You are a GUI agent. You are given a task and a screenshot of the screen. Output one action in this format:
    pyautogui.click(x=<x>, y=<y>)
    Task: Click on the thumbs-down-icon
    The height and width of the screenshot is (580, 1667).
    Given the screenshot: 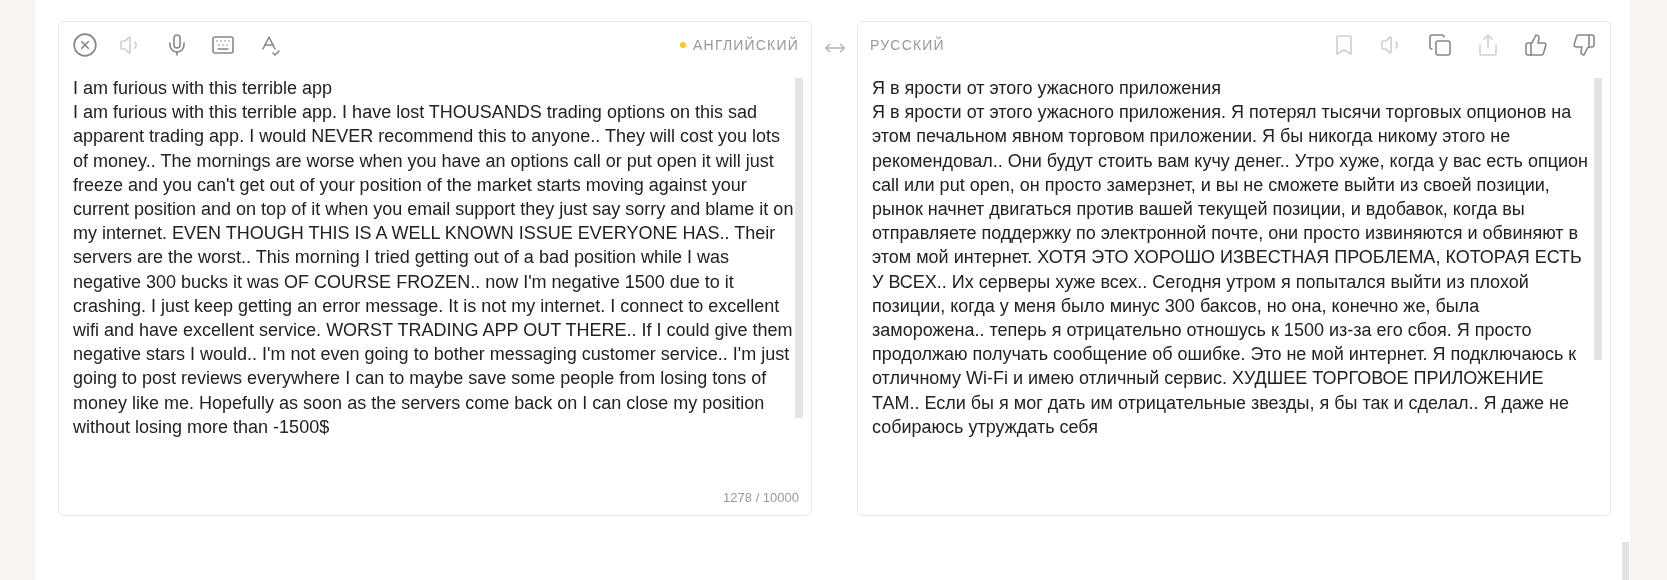 What is the action you would take?
    pyautogui.click(x=1584, y=45)
    